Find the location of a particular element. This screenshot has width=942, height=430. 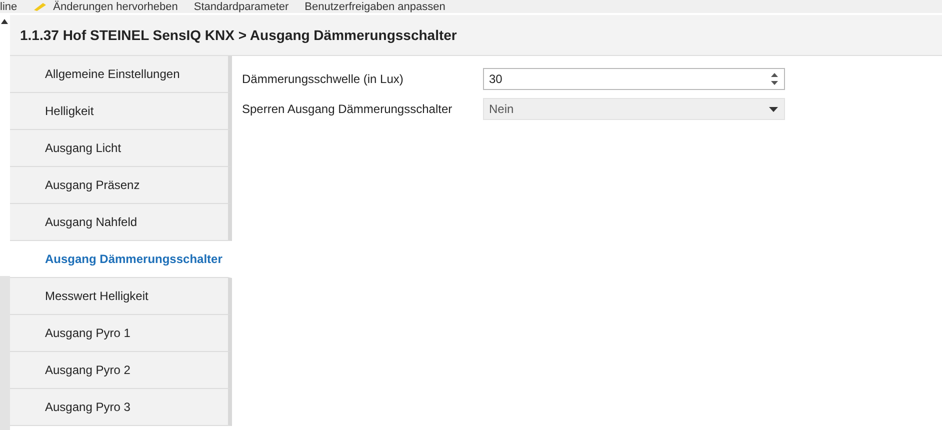

sidebar-item: Ausgang Nahfeld is located at coordinates (121, 222).